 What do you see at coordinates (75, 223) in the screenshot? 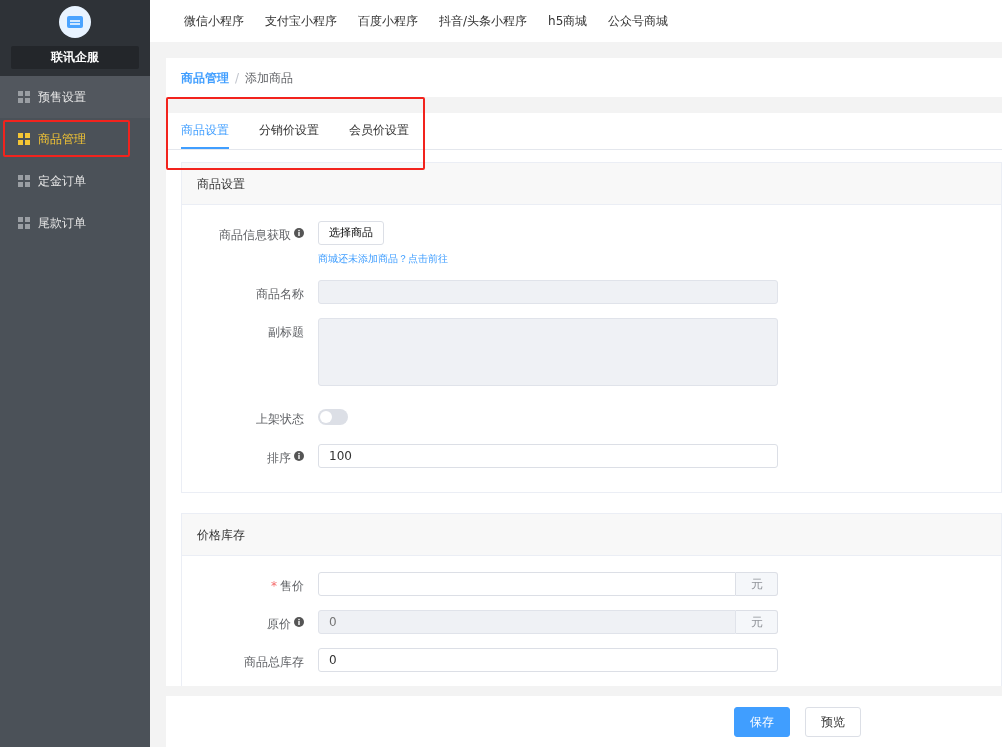
I see `sidebar-item: 尾款订单` at bounding box center [75, 223].